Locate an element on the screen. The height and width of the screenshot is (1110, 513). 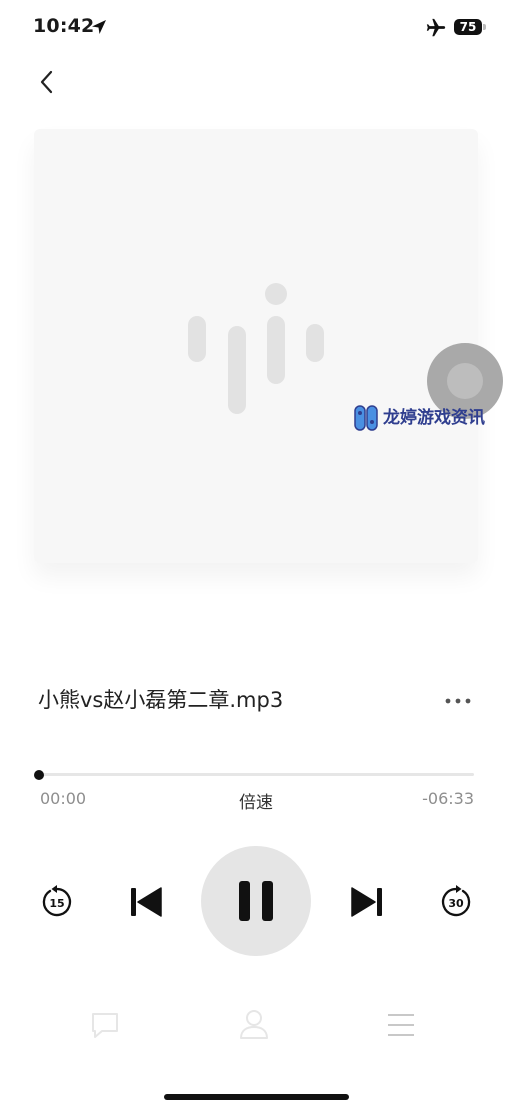
next-track-button is located at coordinates (367, 902).